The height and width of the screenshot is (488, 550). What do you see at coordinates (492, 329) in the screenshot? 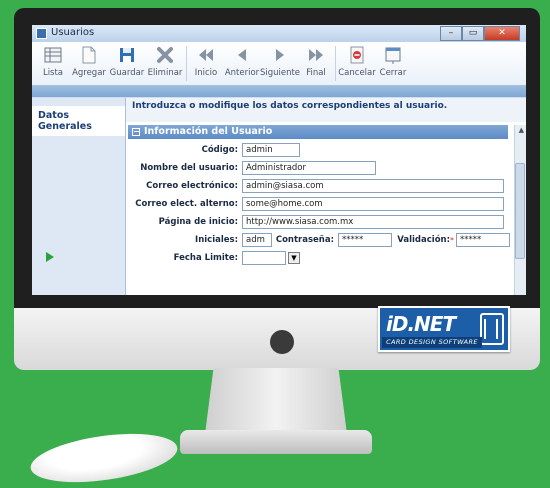
I see `card-icon` at bounding box center [492, 329].